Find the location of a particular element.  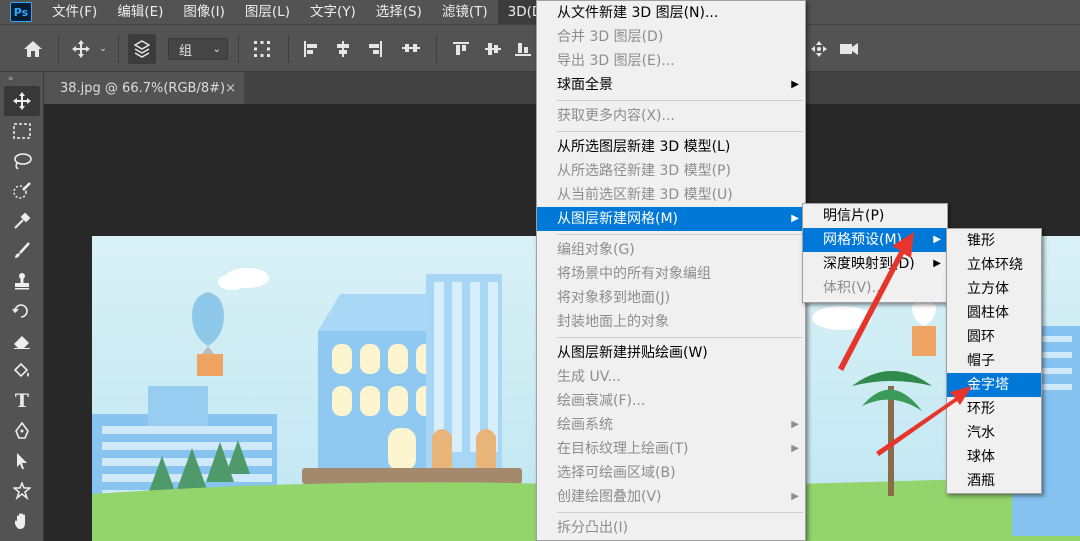

preset-item-soda-can: 汽水 is located at coordinates (994, 433).